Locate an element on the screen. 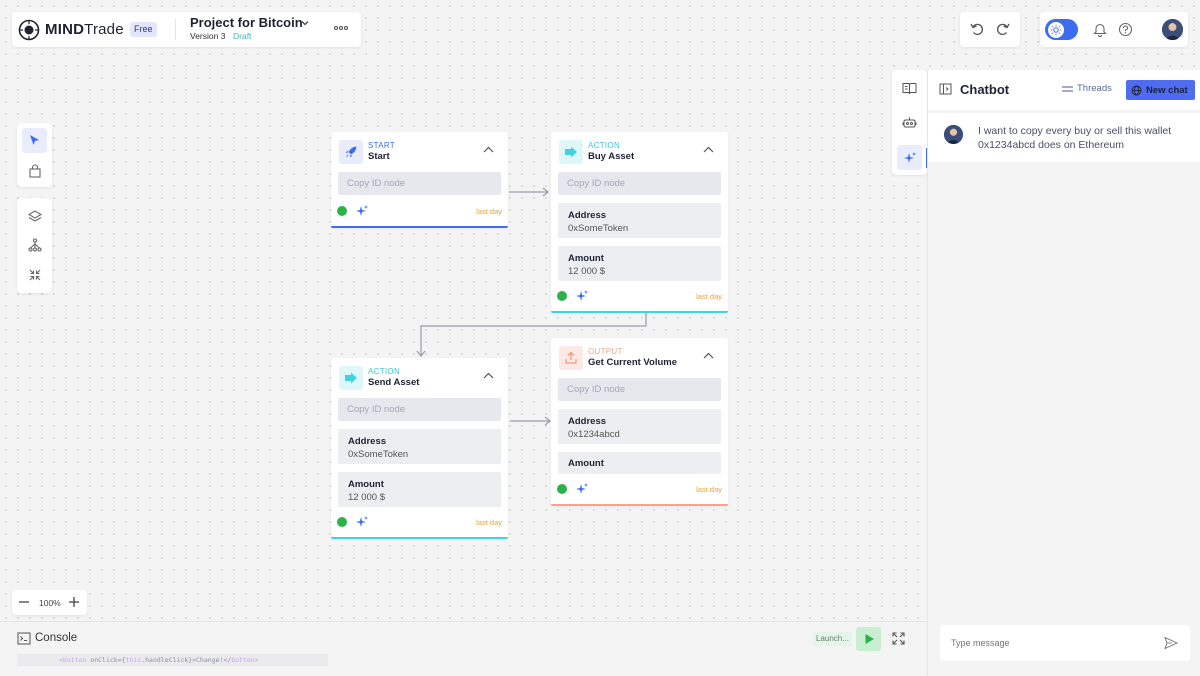 The image size is (1200, 676). project-title: Project for Bitcoin is located at coordinates (246, 22).